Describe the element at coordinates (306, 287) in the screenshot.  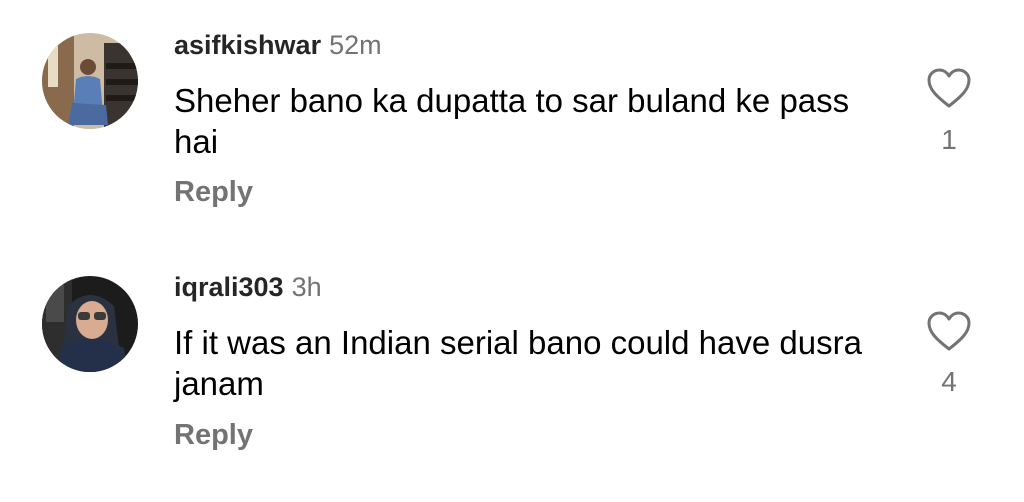
I see `timestamp: 3h` at that location.